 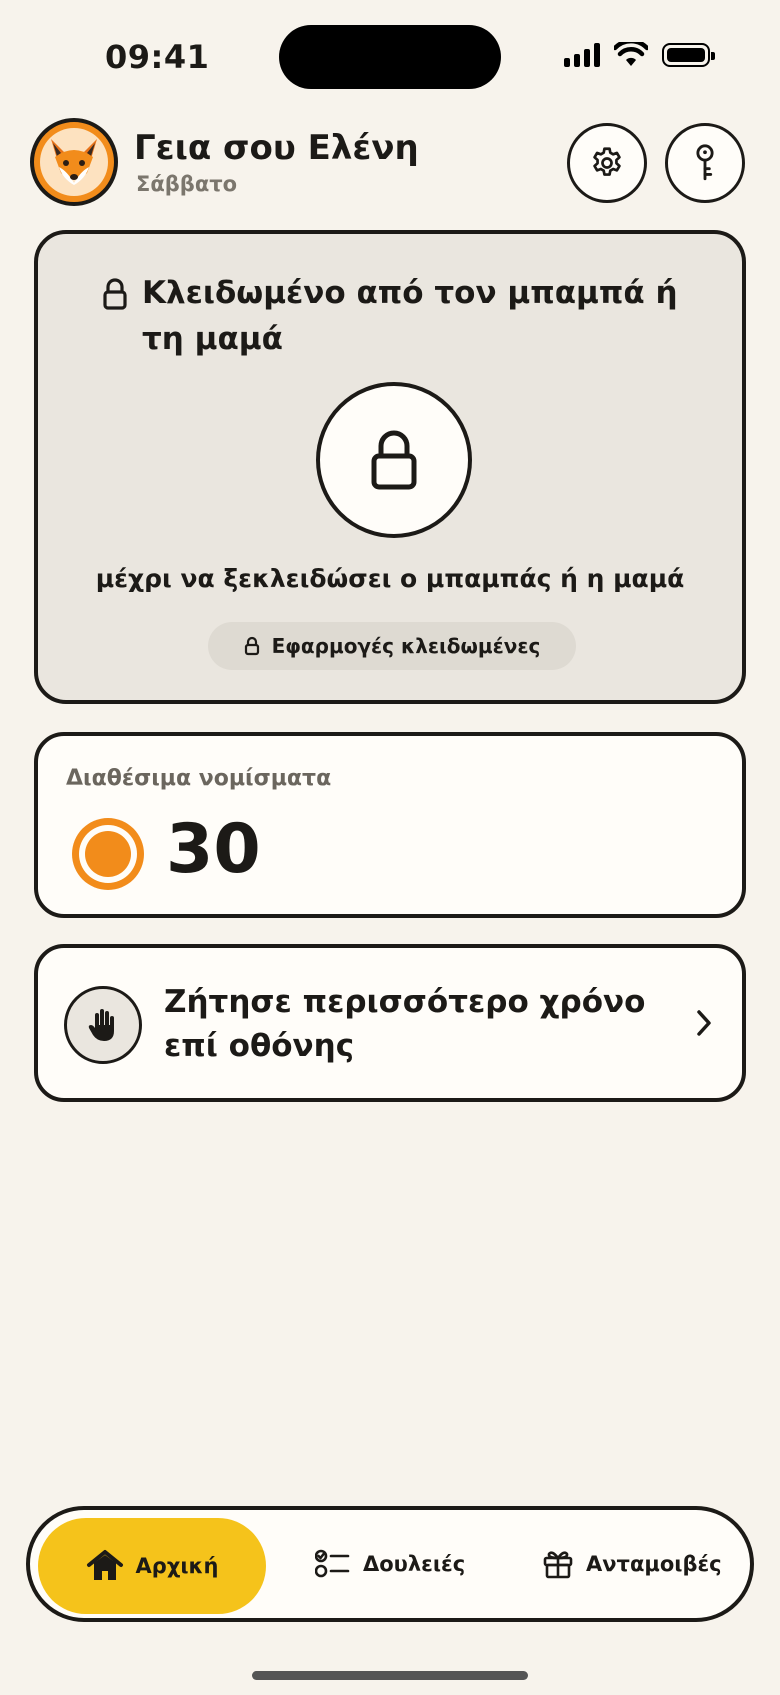 I want to click on home-icon, so click(x=104, y=1565).